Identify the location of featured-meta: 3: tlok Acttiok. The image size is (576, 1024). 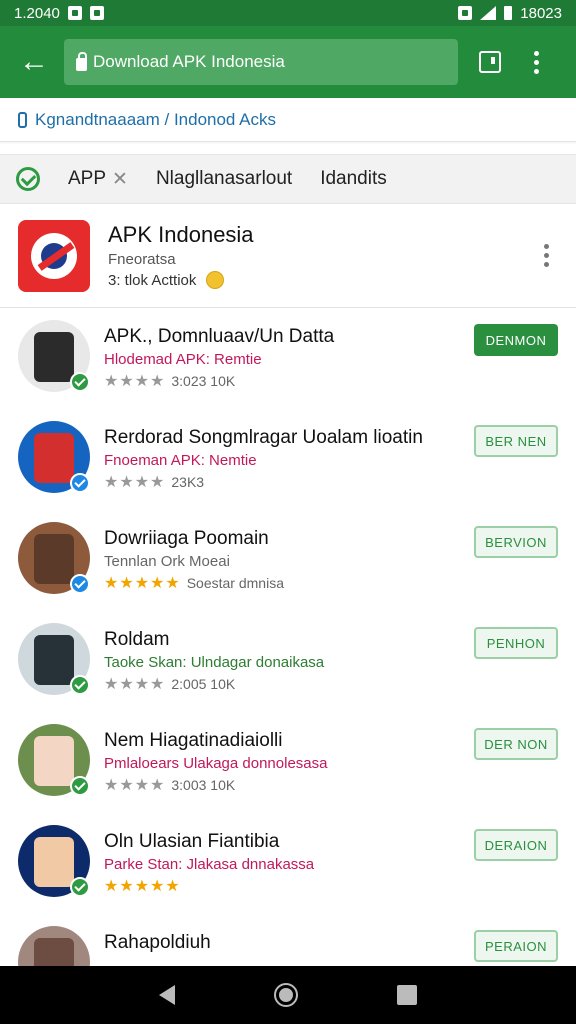
(312, 280).